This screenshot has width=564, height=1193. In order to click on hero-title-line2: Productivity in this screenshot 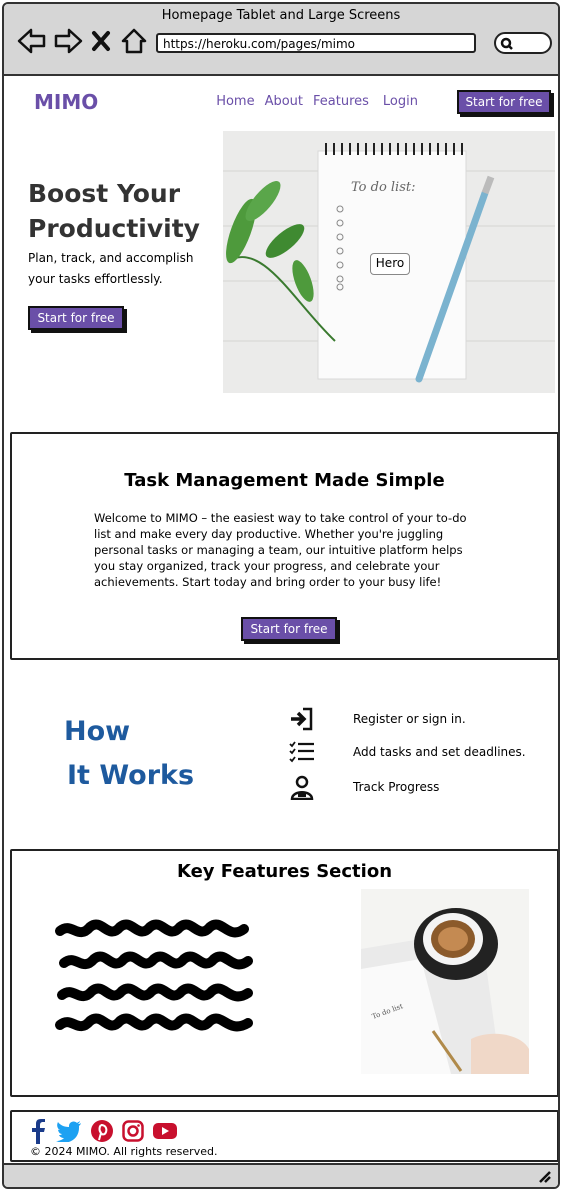, I will do `click(114, 228)`.